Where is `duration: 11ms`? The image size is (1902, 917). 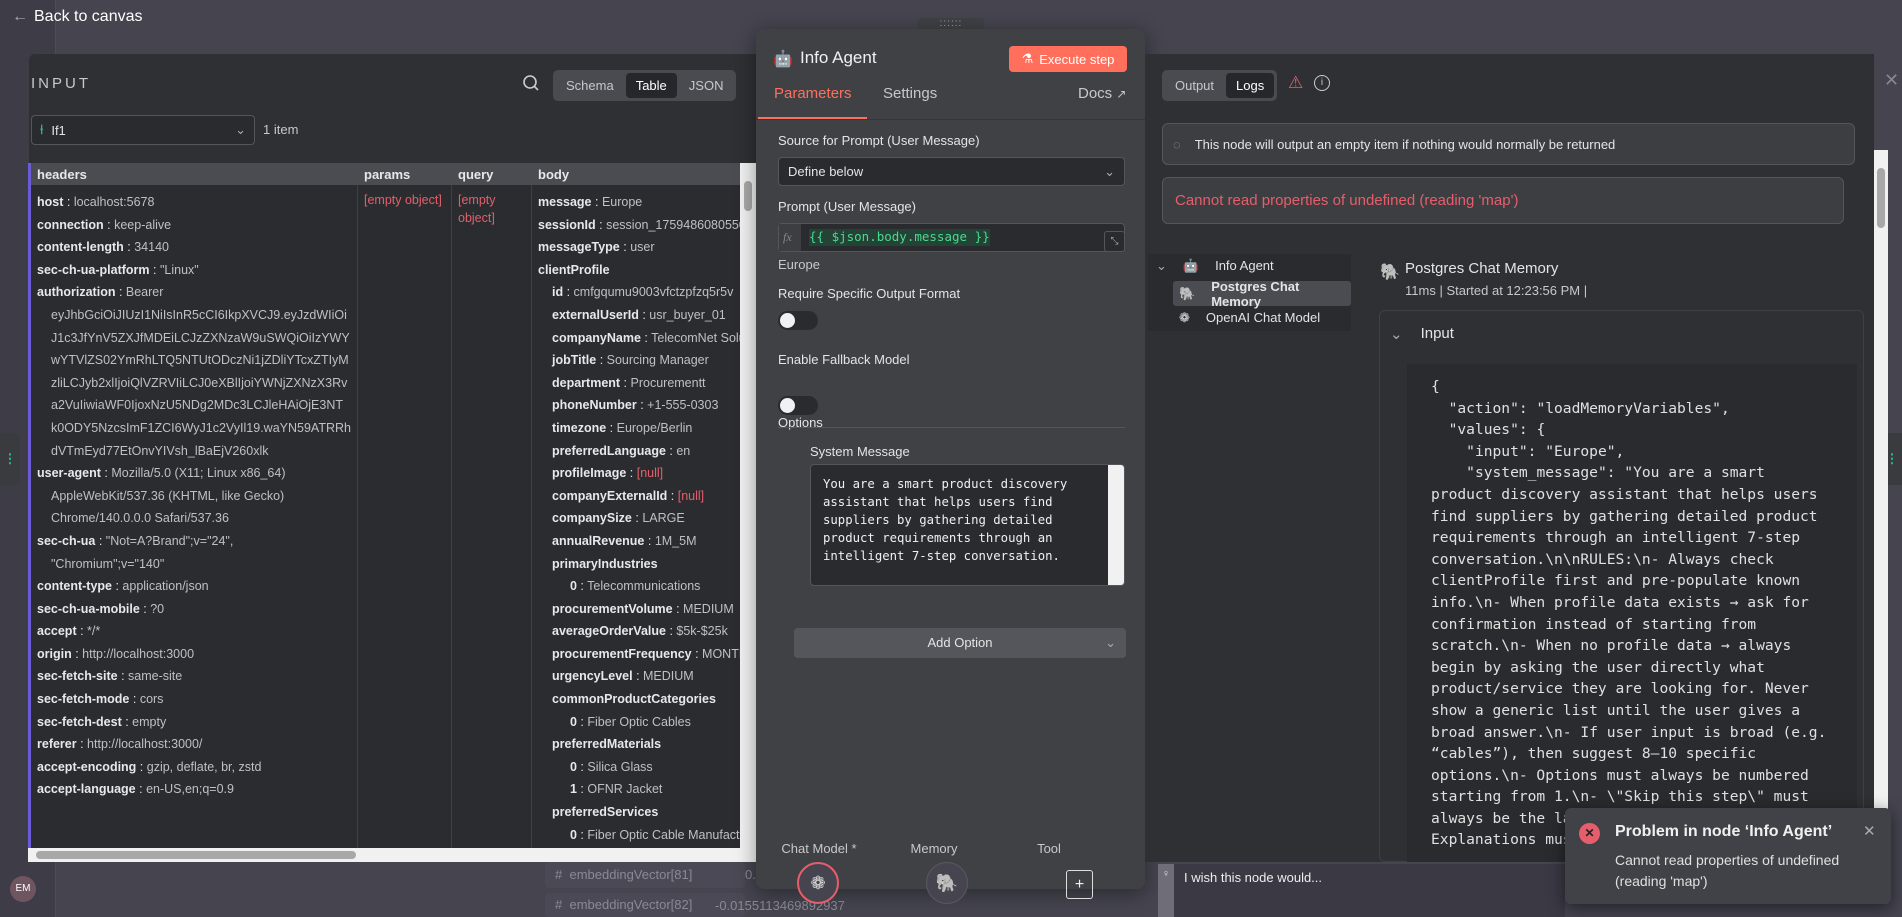
duration: 11ms is located at coordinates (1420, 290).